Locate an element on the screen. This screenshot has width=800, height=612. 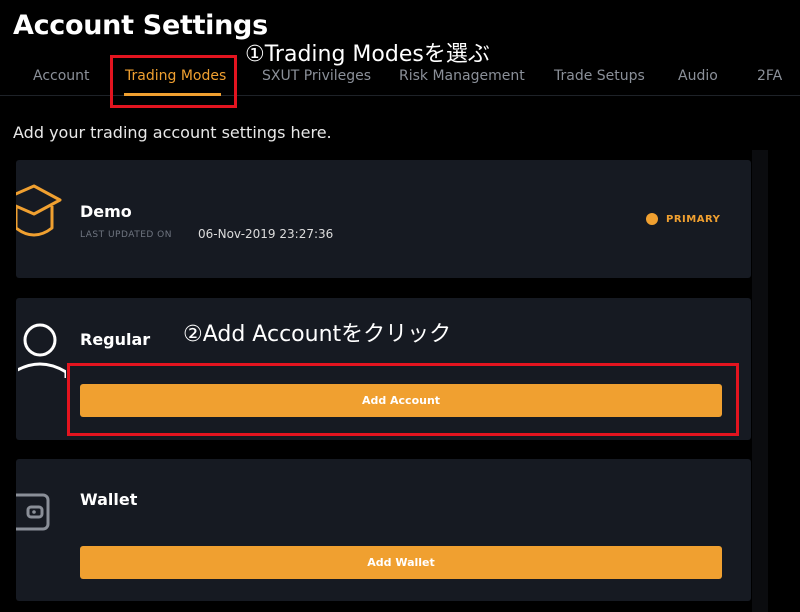
primary-badge: PRIMARY is located at coordinates (683, 219).